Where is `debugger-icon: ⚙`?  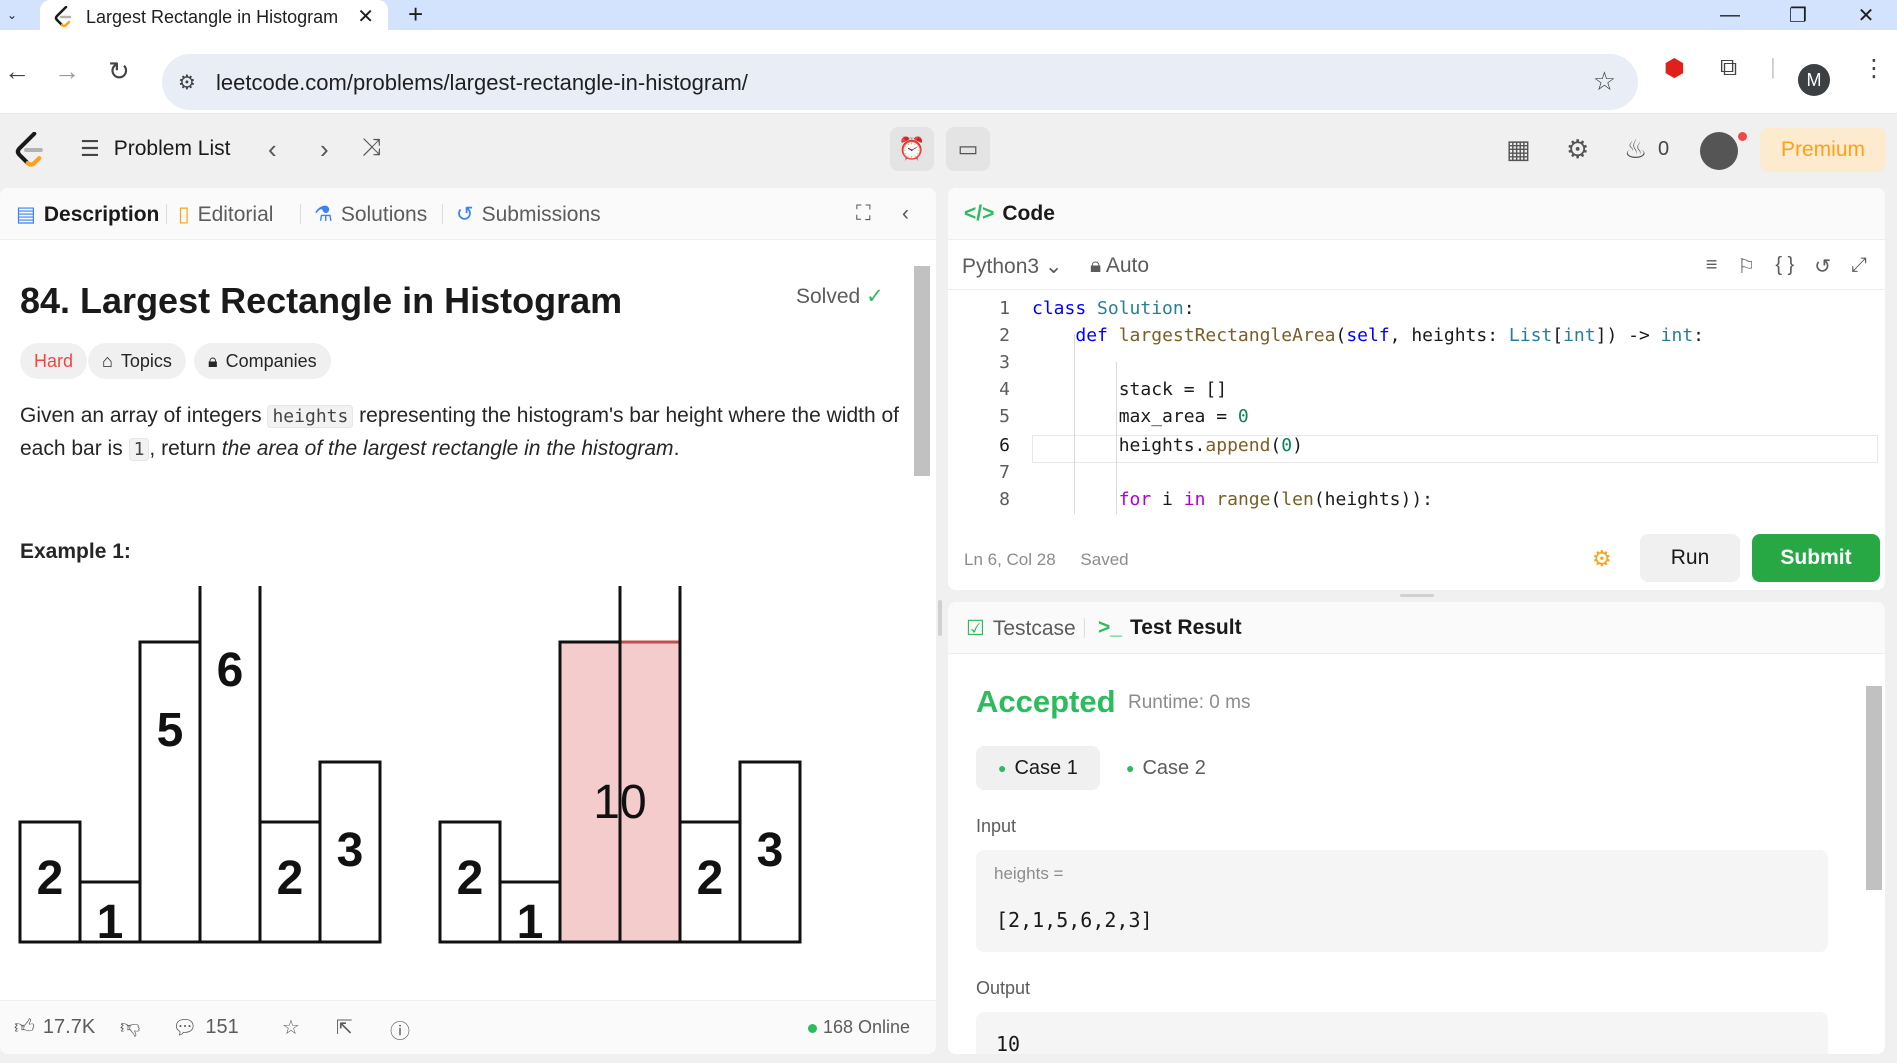
debugger-icon: ⚙ is located at coordinates (1602, 559).